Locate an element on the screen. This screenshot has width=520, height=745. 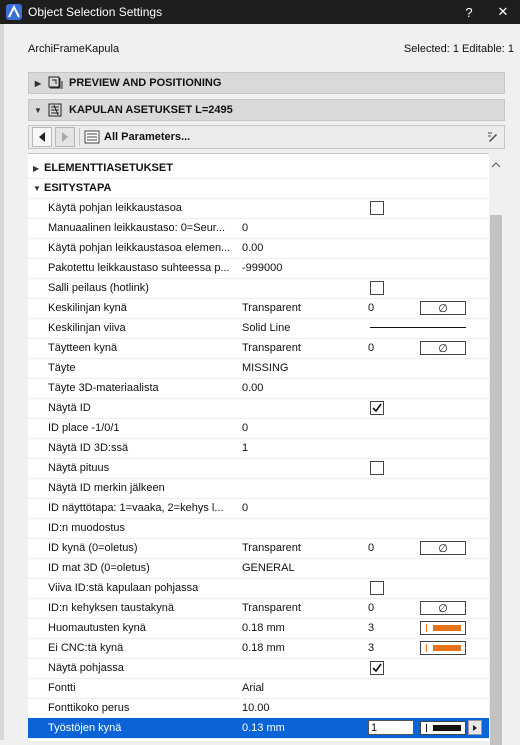
pen-number-input: 1 is located at coordinates (391, 727).